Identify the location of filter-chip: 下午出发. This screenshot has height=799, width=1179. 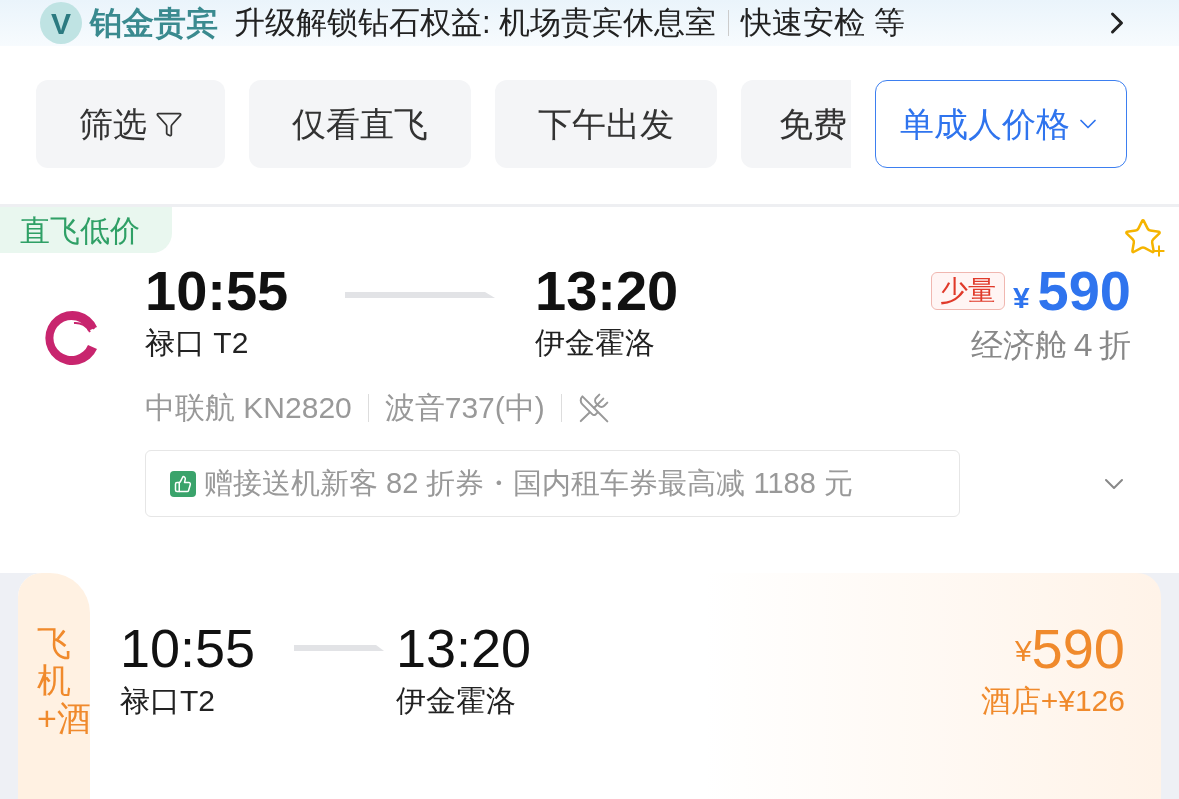
(606, 124).